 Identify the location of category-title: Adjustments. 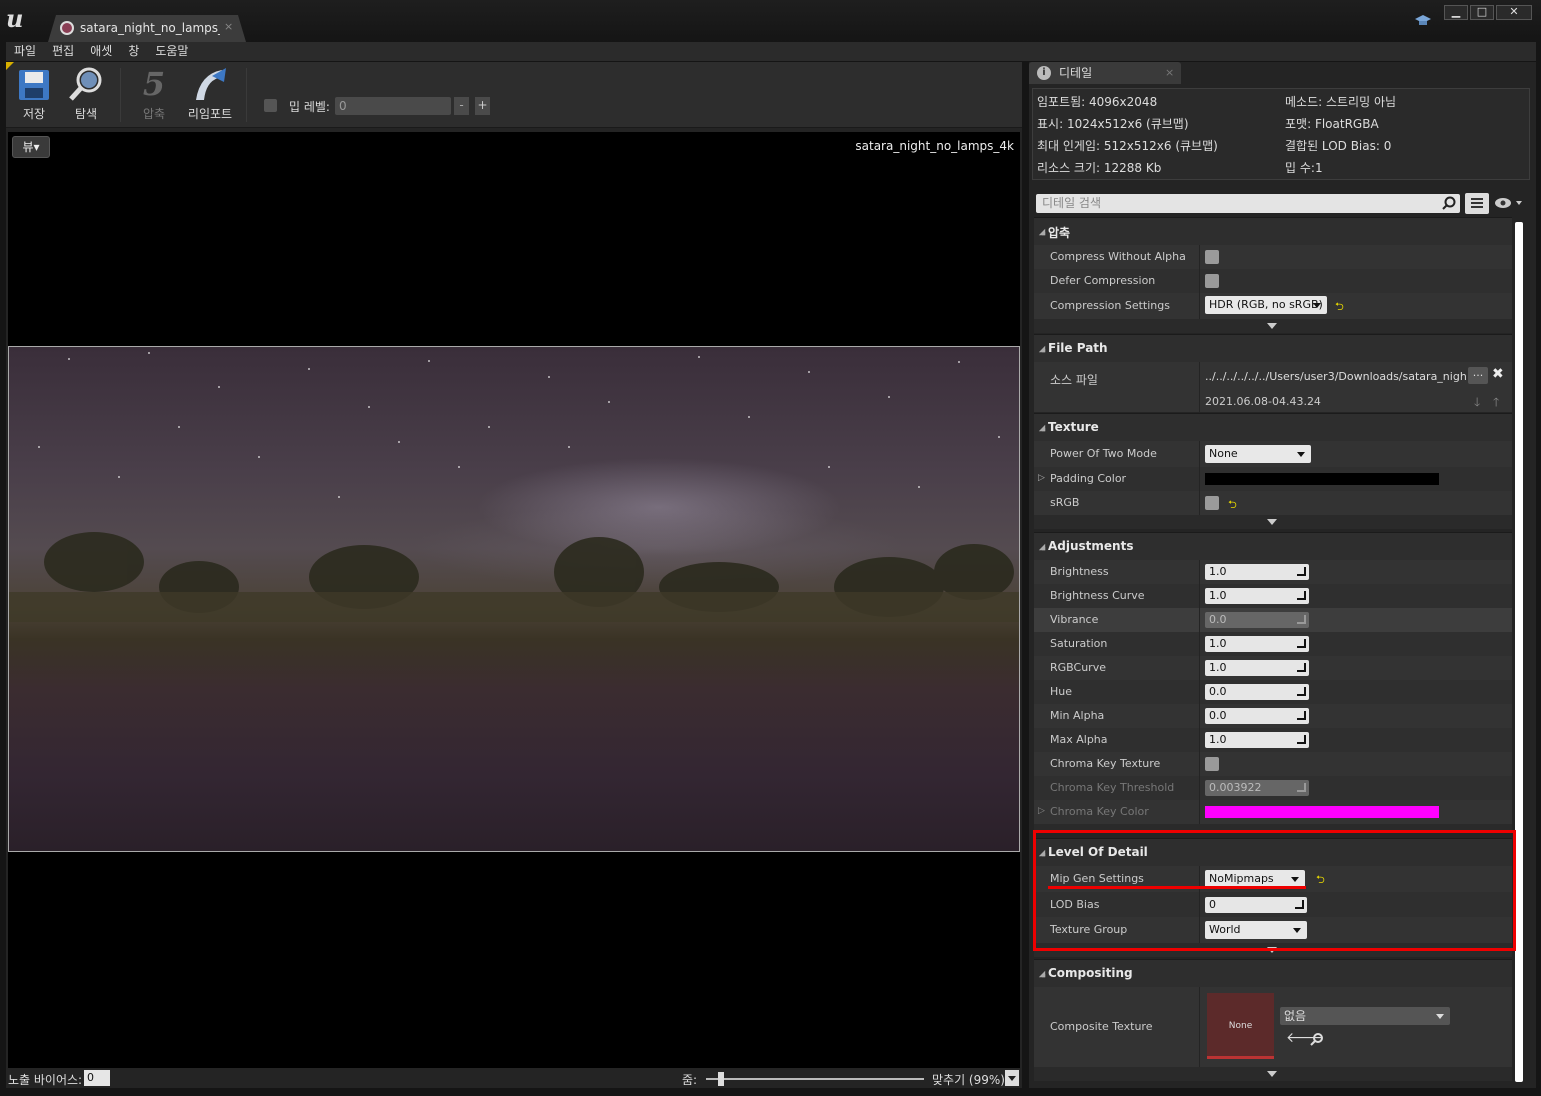
(1091, 546).